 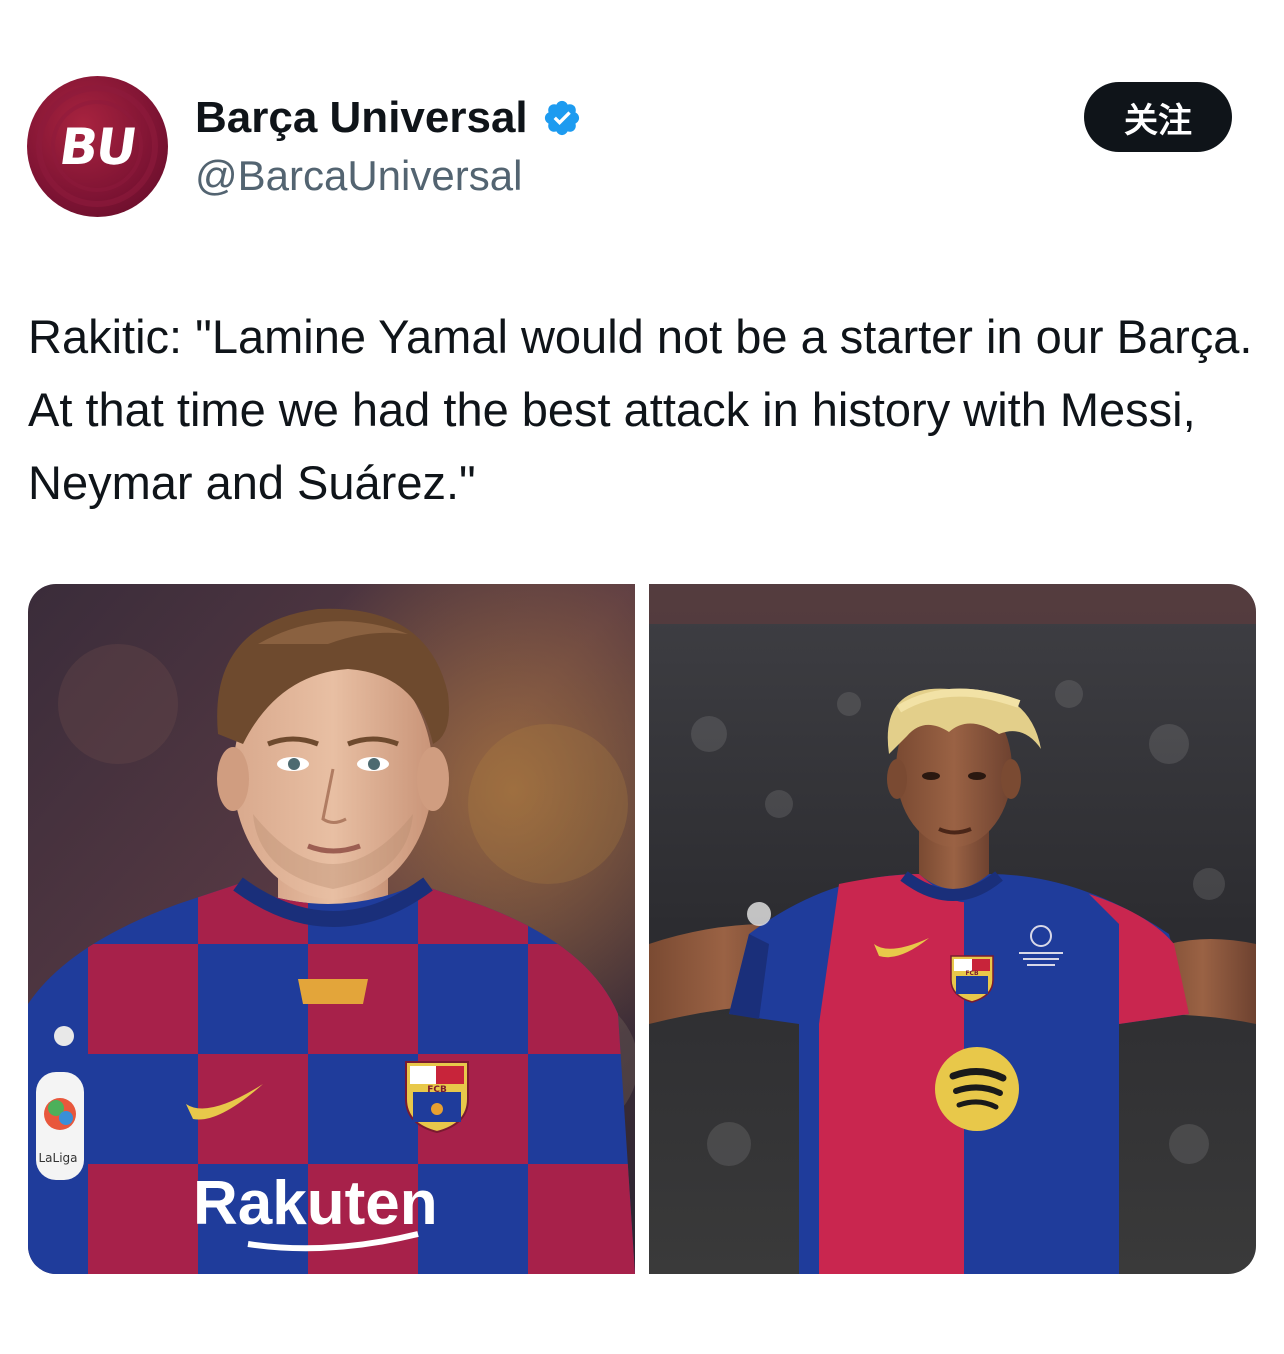 I want to click on author-handle: @BarcaUniversal, so click(x=358, y=176).